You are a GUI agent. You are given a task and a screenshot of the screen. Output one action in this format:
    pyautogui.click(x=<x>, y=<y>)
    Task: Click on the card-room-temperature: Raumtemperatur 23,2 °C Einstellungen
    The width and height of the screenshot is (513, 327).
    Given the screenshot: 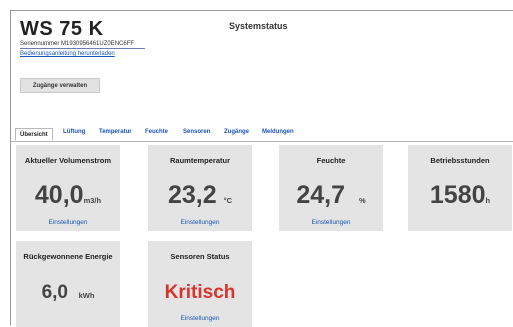 What is the action you would take?
    pyautogui.click(x=200, y=188)
    